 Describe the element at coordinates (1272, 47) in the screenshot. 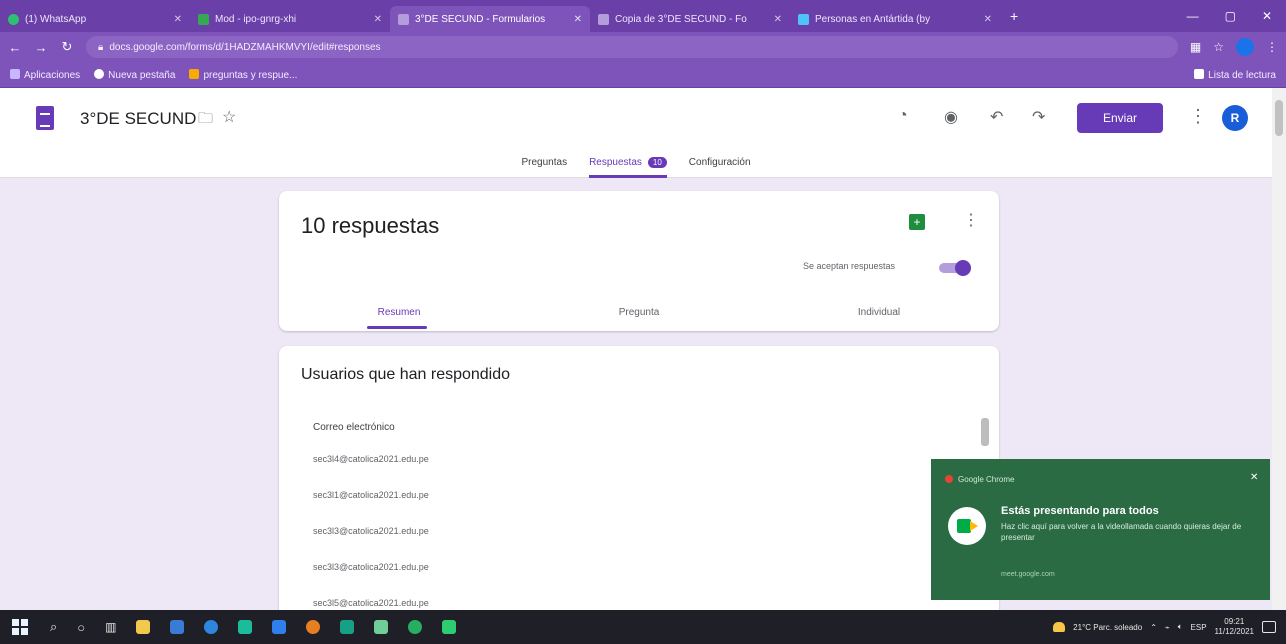

I see `menu-icon: ⋮` at that location.